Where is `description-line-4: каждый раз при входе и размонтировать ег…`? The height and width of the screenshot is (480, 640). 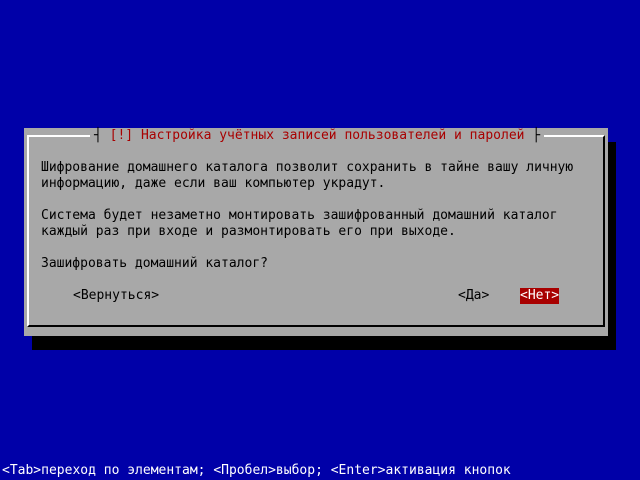 description-line-4: каждый раз при входе и размонтировать ег… is located at coordinates (248, 231).